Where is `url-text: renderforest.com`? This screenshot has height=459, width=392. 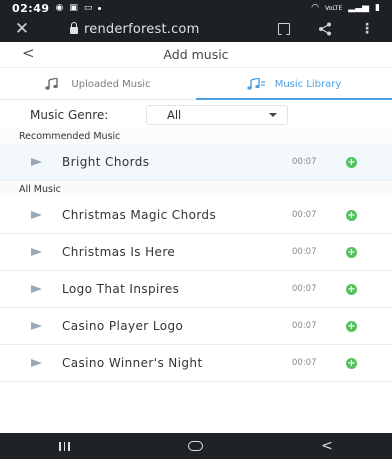
url-text: renderforest.com is located at coordinates (142, 29).